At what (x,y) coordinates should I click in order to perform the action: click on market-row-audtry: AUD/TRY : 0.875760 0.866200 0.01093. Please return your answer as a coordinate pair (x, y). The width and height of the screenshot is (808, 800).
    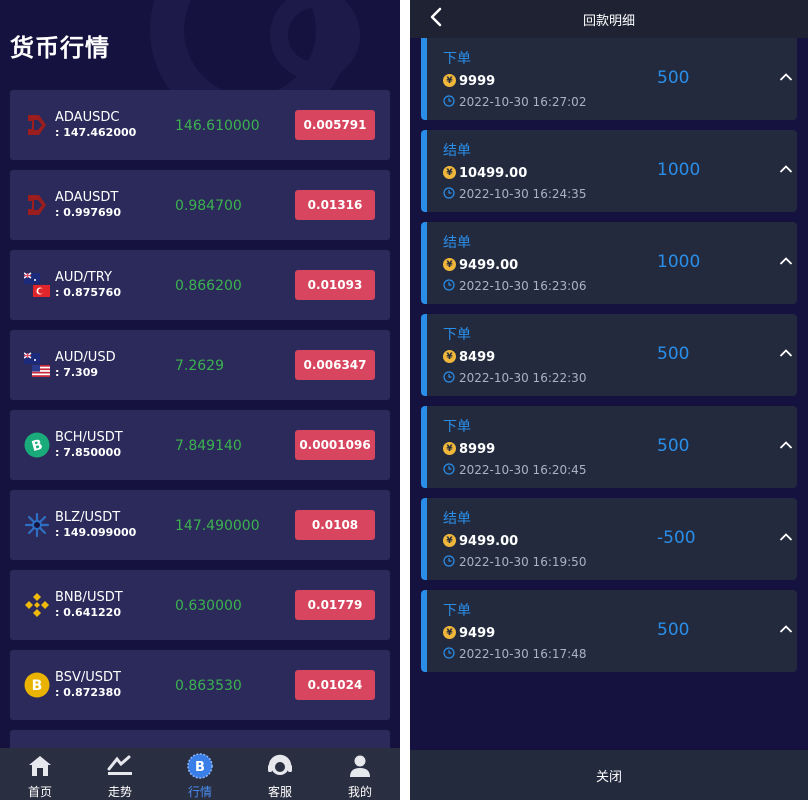
    Looking at the image, I should click on (200, 285).